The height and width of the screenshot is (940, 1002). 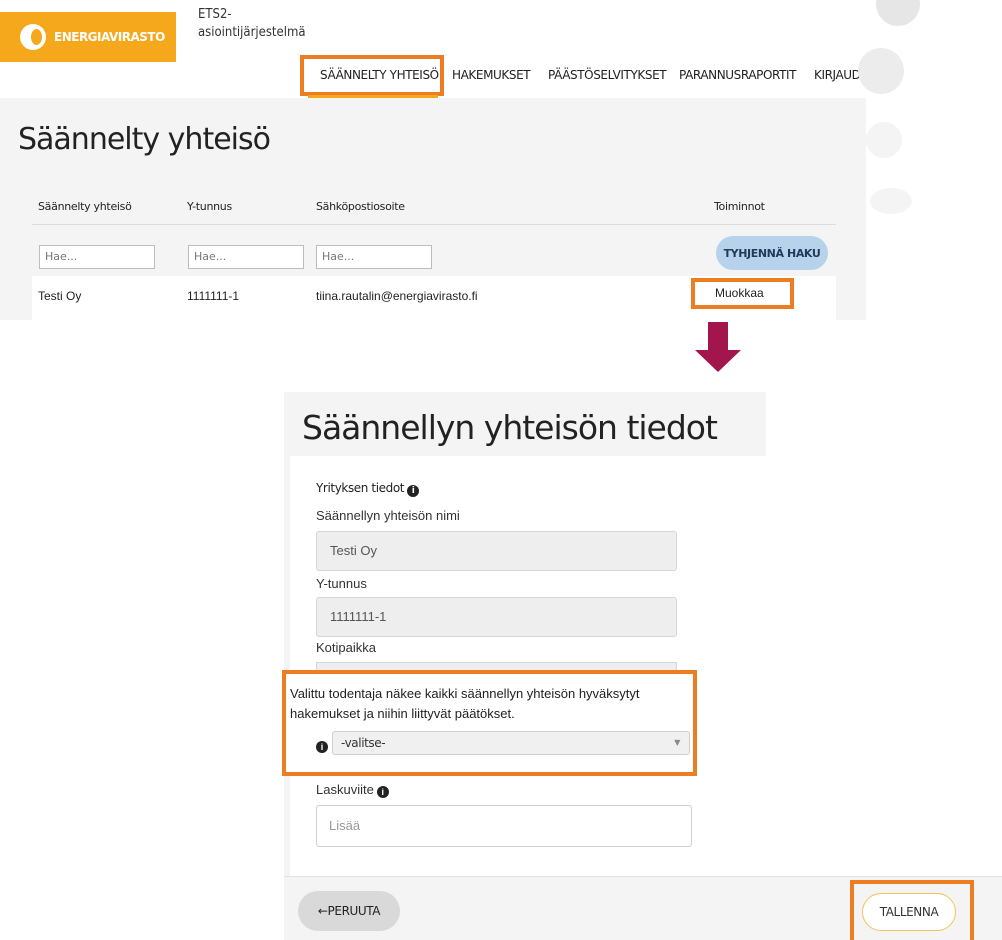 I want to click on nav-item-emission-reports: PÄÄSTÖSELVITYKSET, so click(x=607, y=75).